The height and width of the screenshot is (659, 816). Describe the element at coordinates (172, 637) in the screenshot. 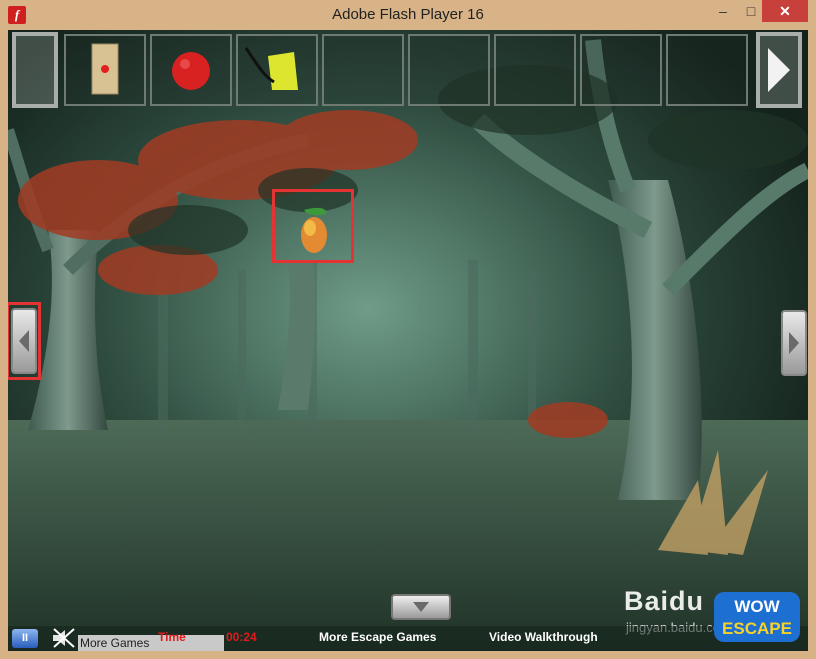

I see `time-label: Time` at that location.